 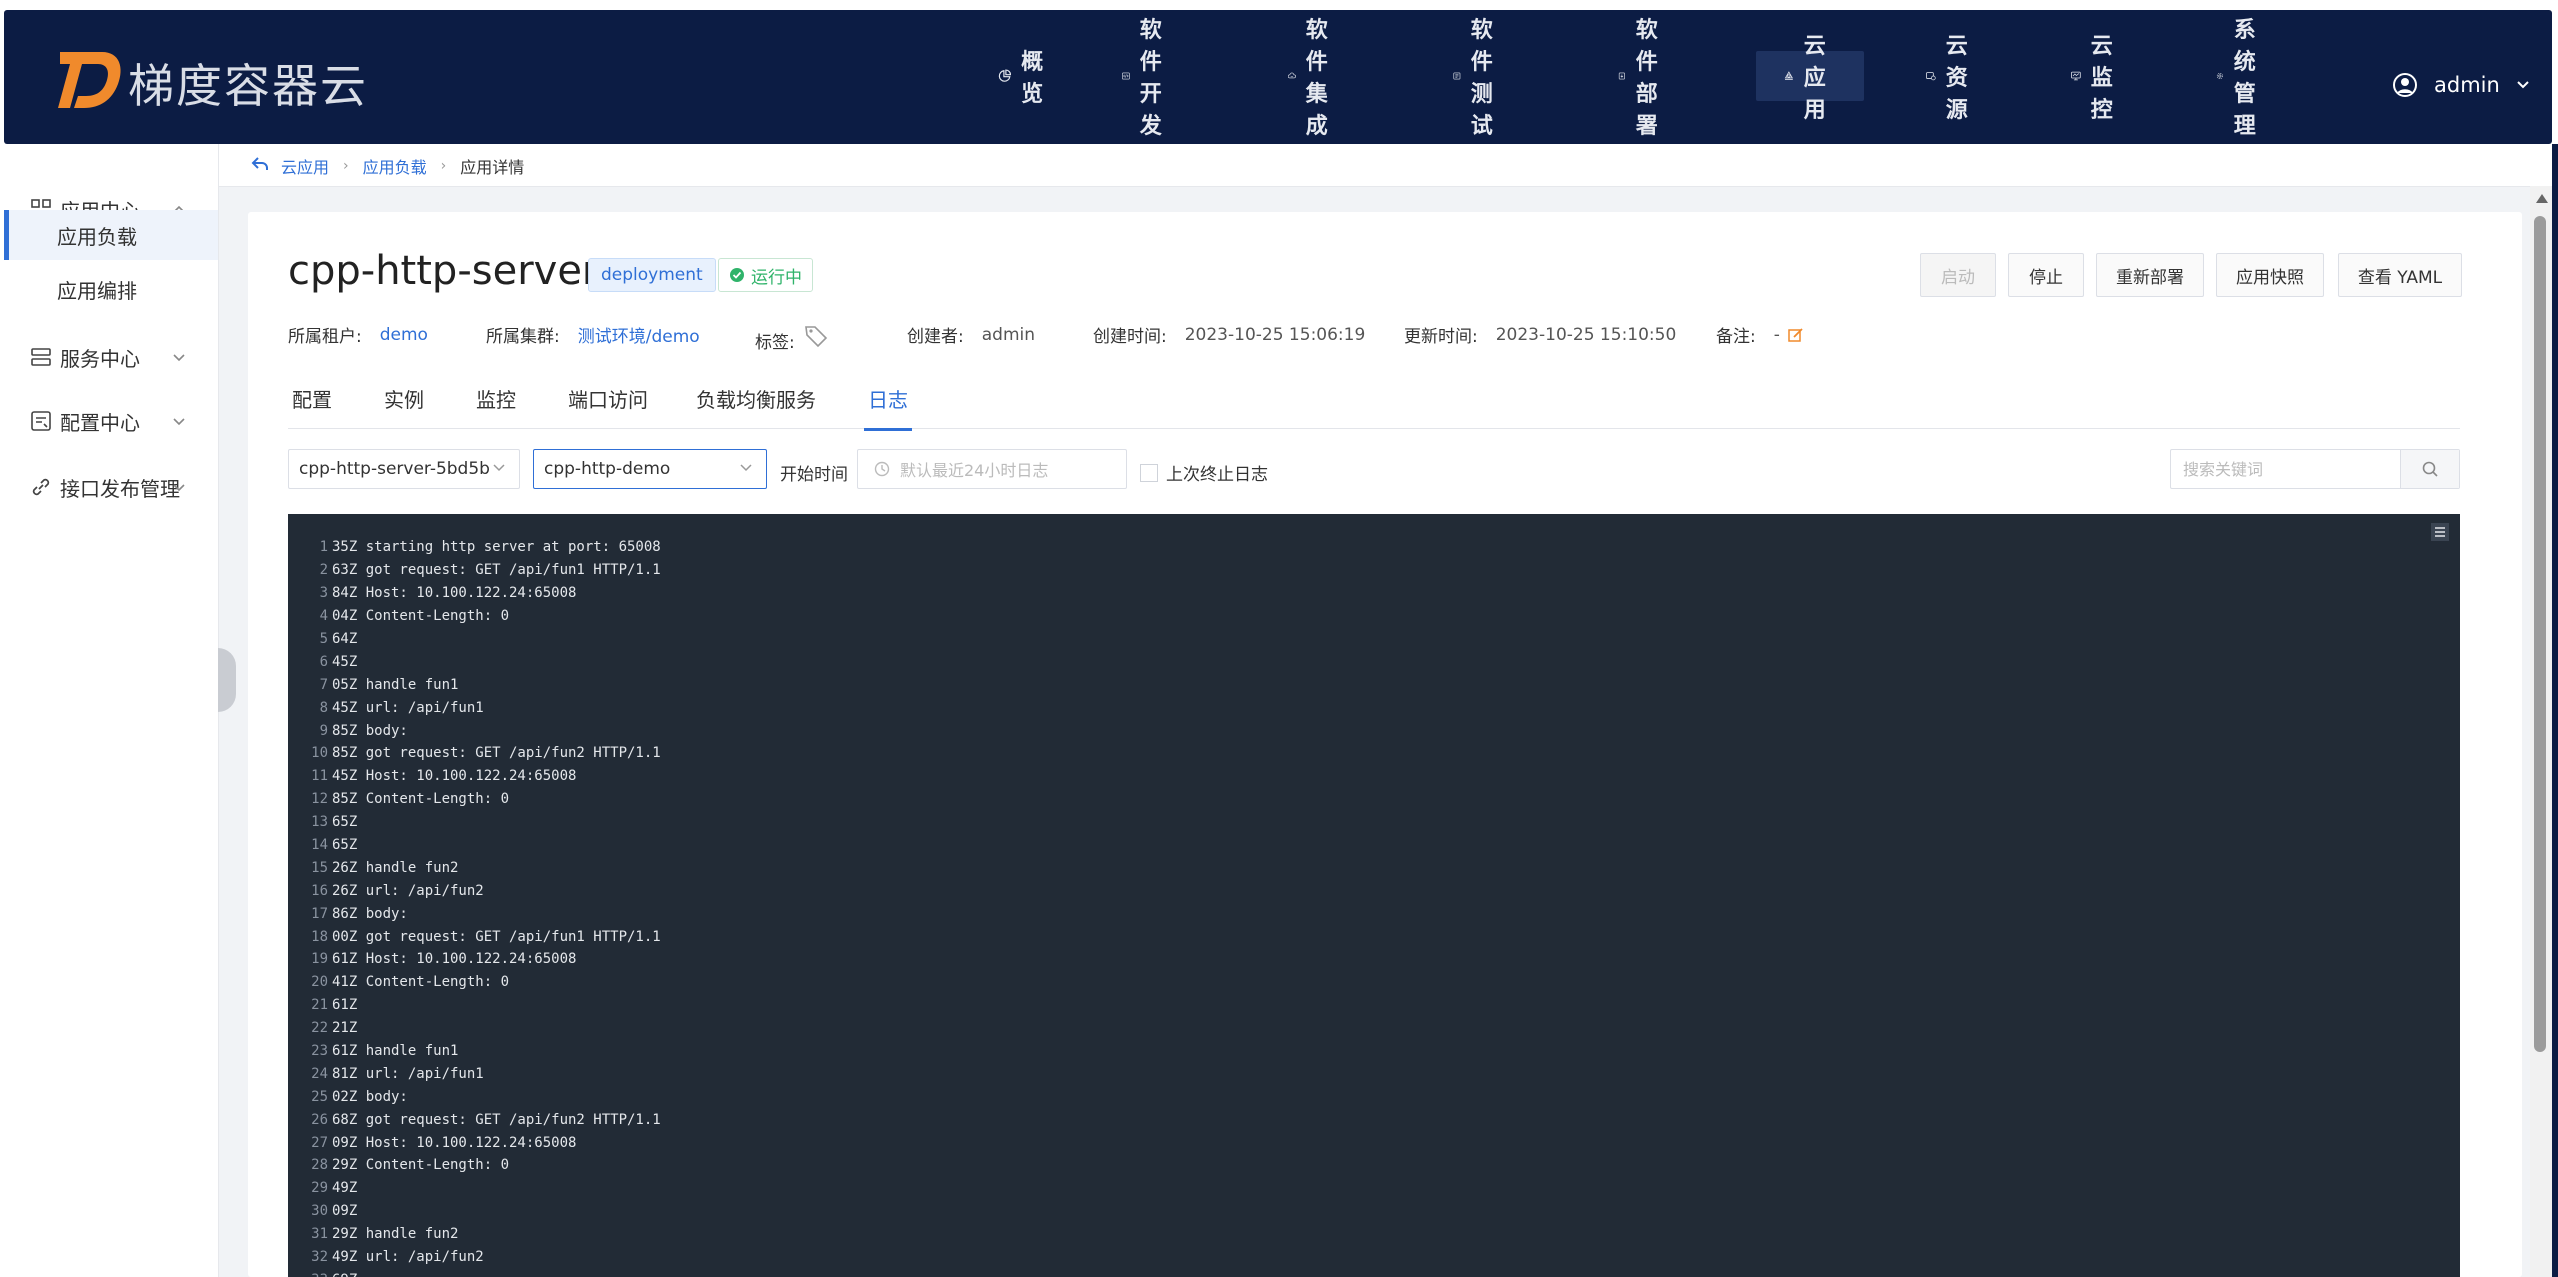 I want to click on meta-tenant: 所属租户: demo, so click(x=358, y=335).